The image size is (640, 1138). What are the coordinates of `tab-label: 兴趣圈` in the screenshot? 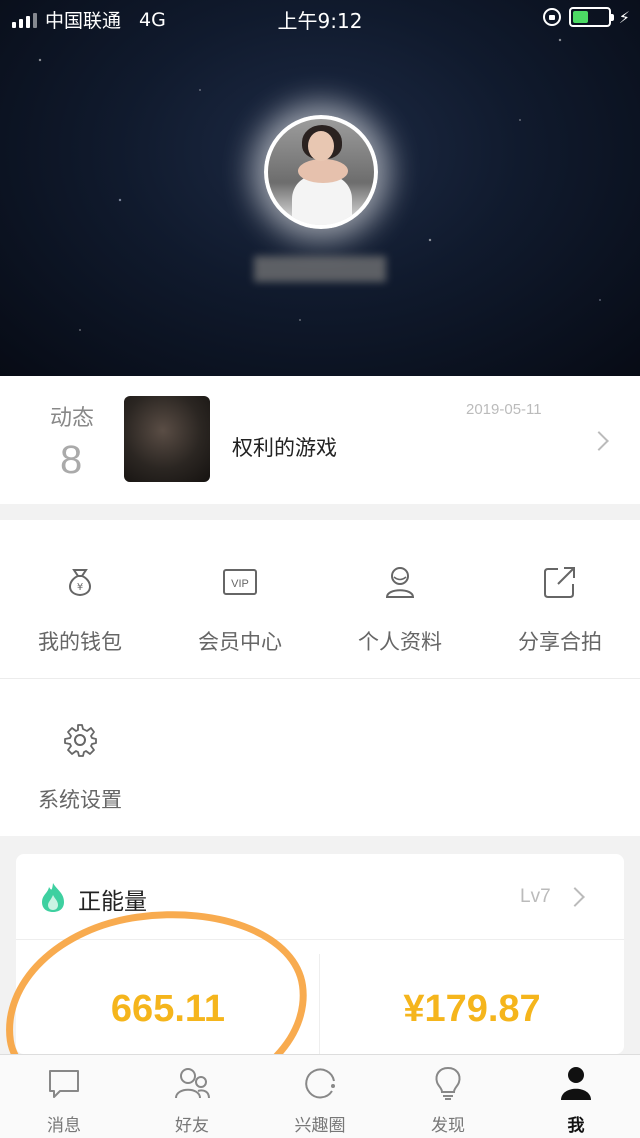 It's located at (320, 1126).